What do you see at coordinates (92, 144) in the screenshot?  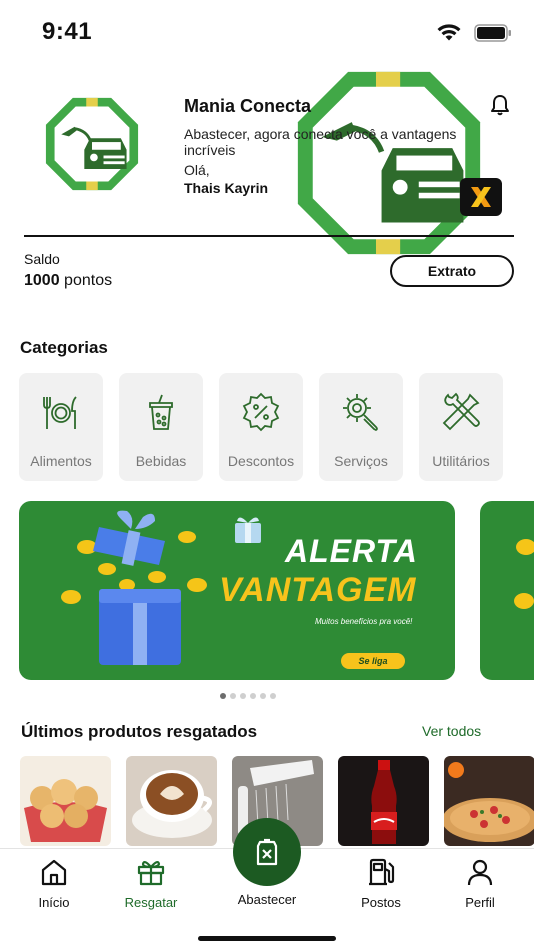 I see `brand-logo` at bounding box center [92, 144].